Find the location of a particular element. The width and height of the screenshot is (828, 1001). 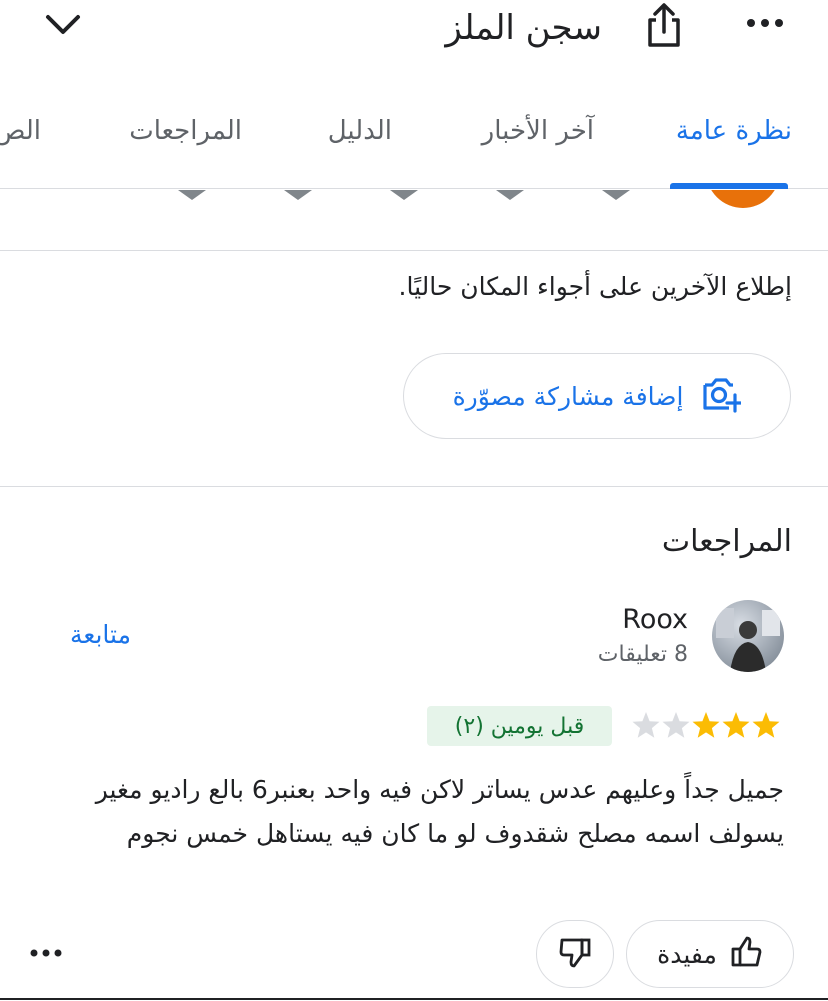

tab-reviews: المراجعات is located at coordinates (185, 131).